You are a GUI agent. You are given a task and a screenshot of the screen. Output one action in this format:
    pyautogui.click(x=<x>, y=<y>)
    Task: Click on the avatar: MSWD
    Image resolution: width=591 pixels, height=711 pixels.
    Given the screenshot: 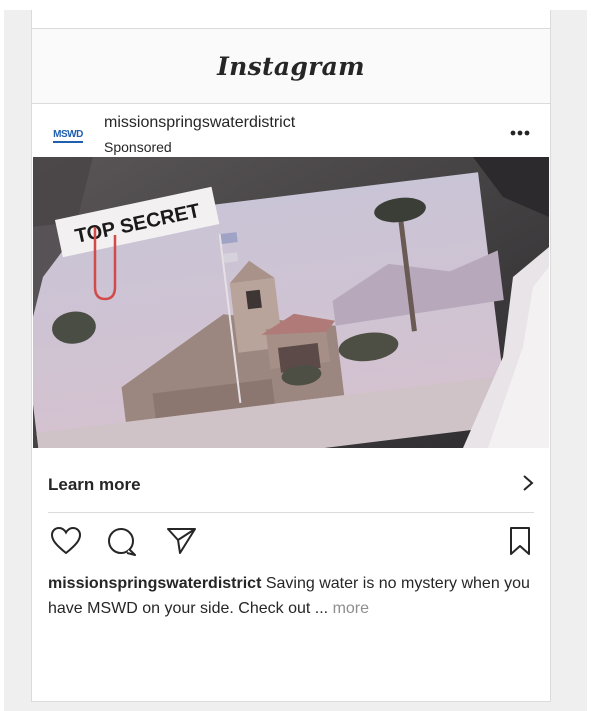 What is the action you would take?
    pyautogui.click(x=68, y=136)
    